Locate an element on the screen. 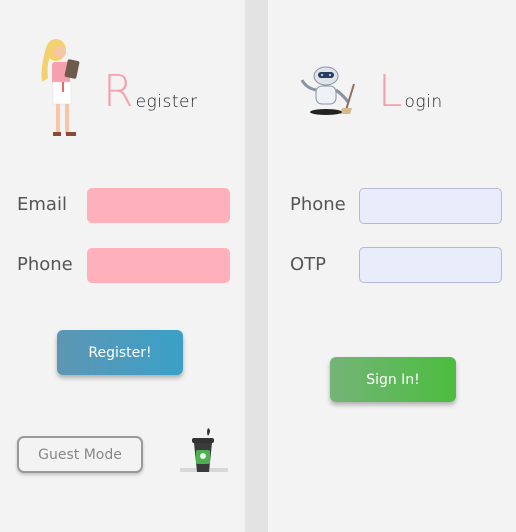 The image size is (516, 532). coffee-cup-illustration is located at coordinates (204, 450).